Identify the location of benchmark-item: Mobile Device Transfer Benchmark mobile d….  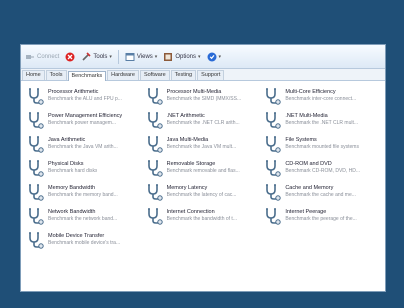
(84, 240).